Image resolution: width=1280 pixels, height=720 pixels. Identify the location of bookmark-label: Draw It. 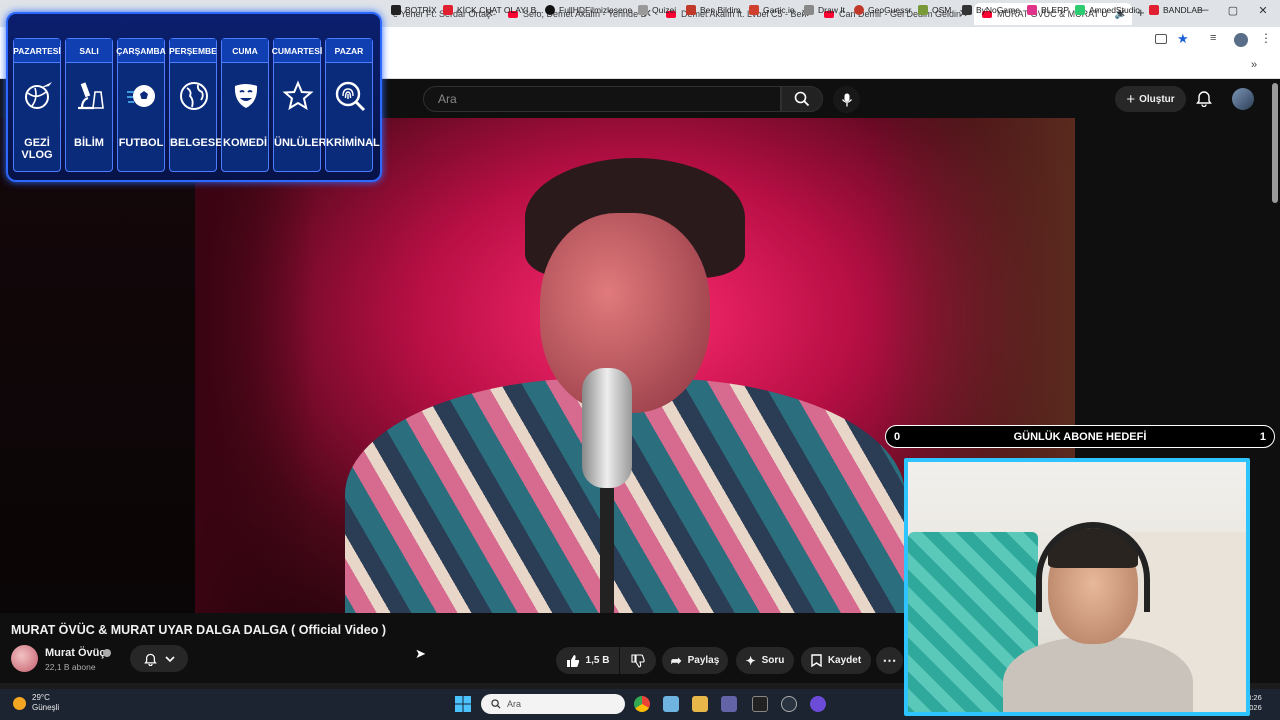
(831, 10).